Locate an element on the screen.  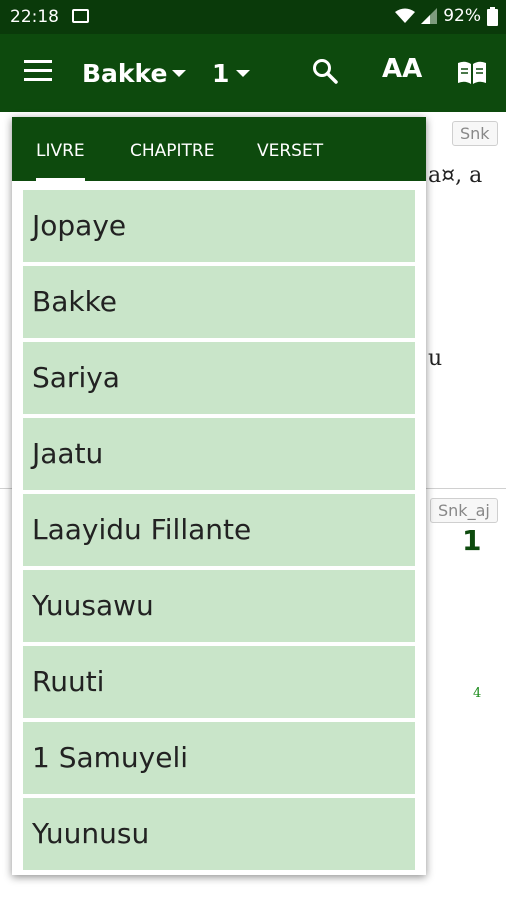
verse-number: 1 is located at coordinates (472, 540).